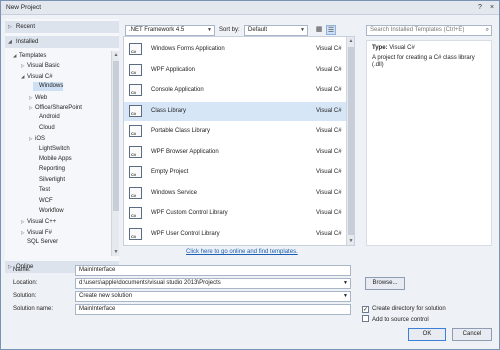 The width and height of the screenshot is (500, 350). Describe the element at coordinates (33, 309) in the screenshot. I see `solution-name-label: Solution name:` at that location.